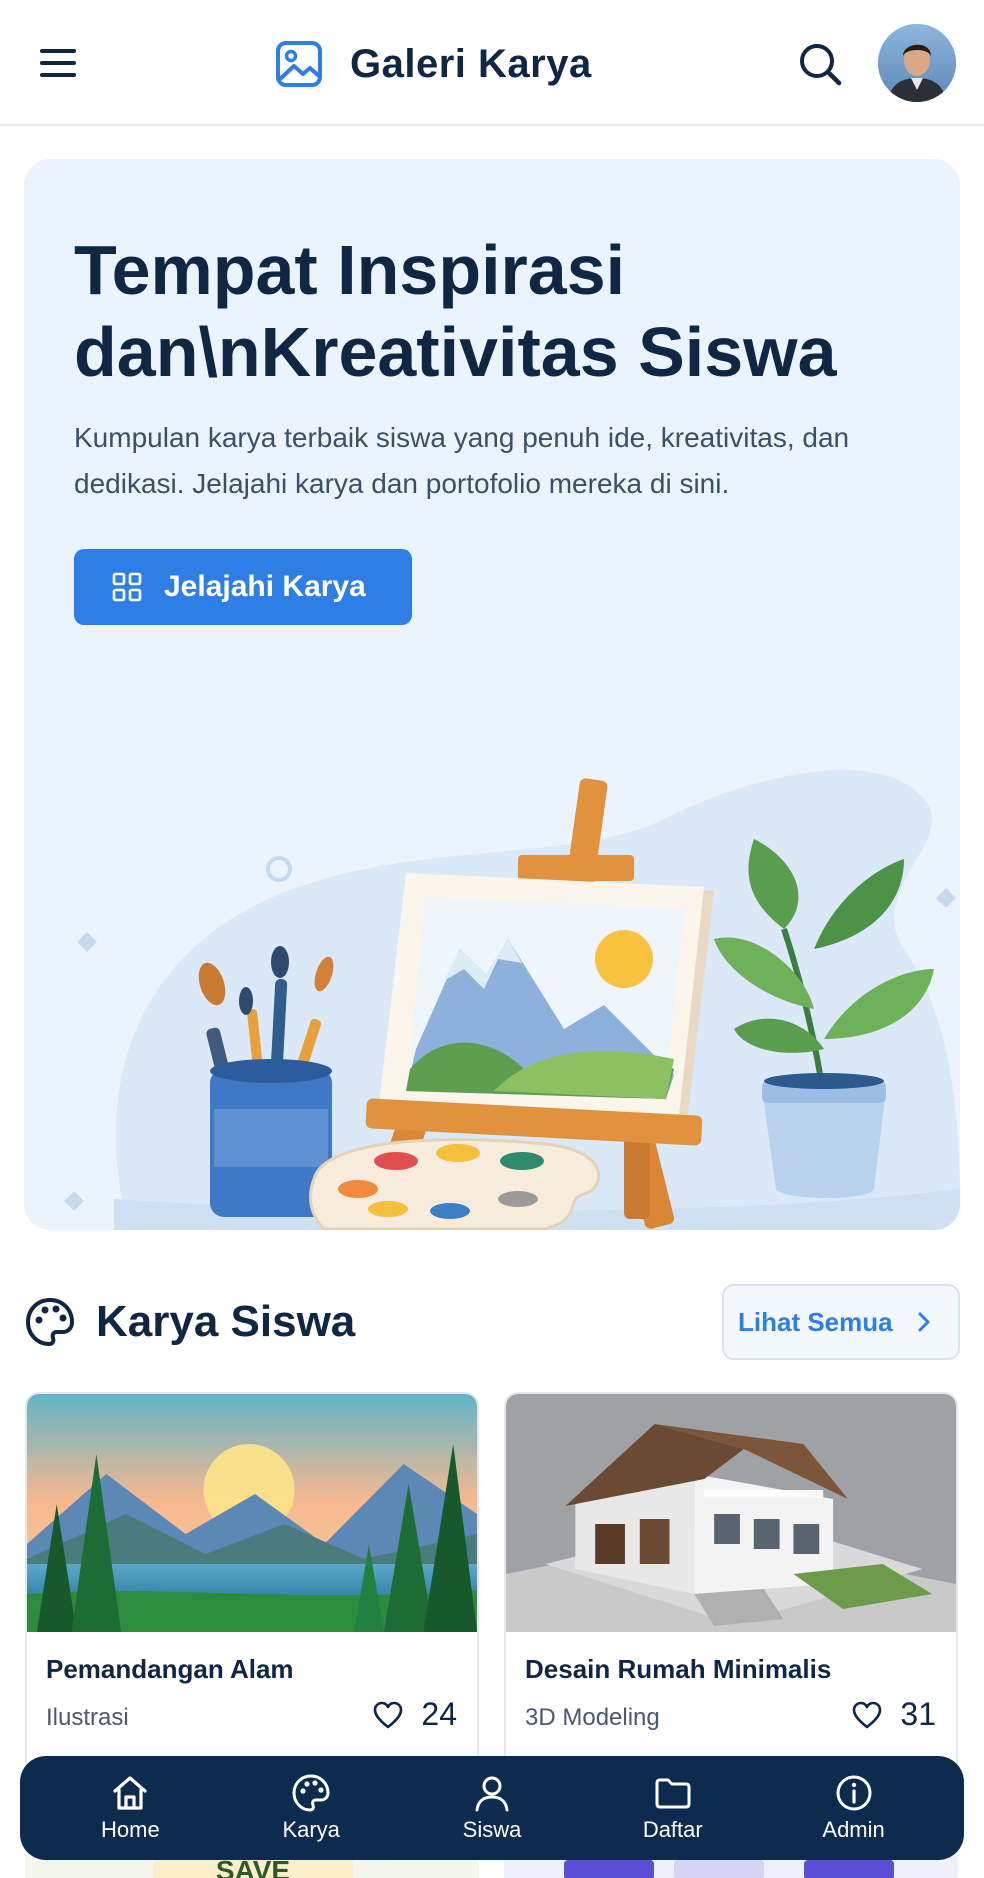 This screenshot has height=1878, width=984. Describe the element at coordinates (299, 64) in the screenshot. I see `image-icon` at that location.